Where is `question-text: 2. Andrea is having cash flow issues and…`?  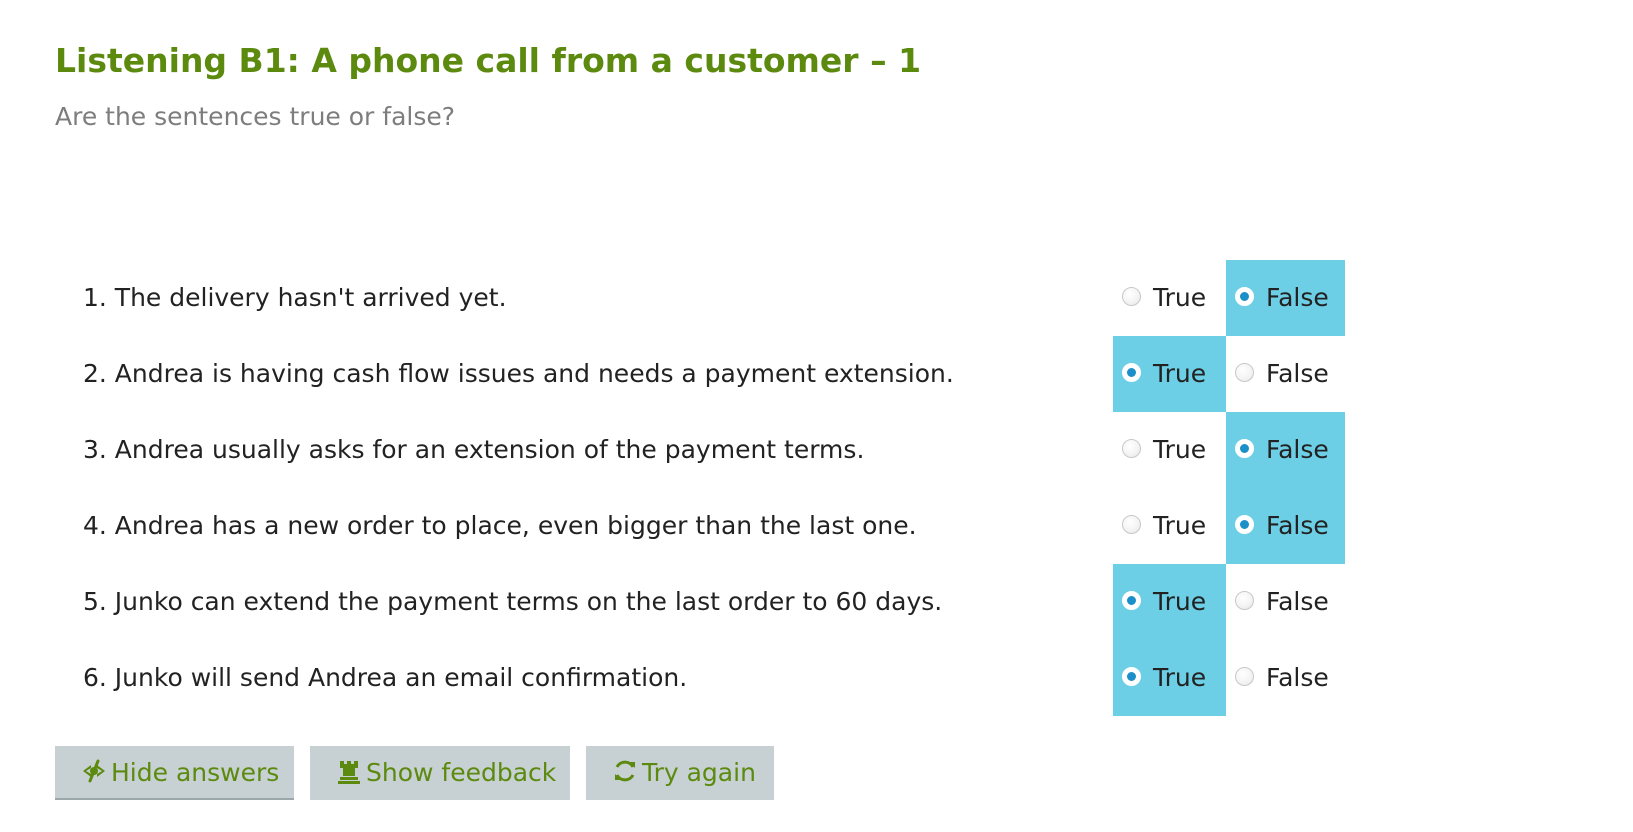 question-text: 2. Andrea is having cash flow issues and… is located at coordinates (518, 373).